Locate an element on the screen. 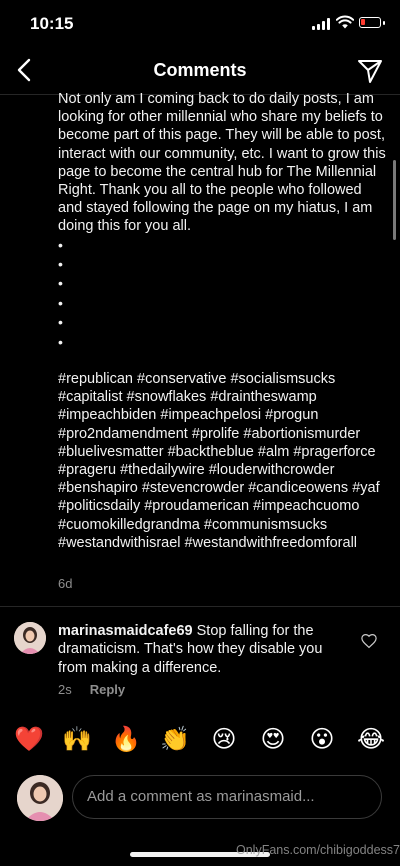 This screenshot has height=866, width=400. emoji-raised-hands: 🙌 is located at coordinates (77, 740).